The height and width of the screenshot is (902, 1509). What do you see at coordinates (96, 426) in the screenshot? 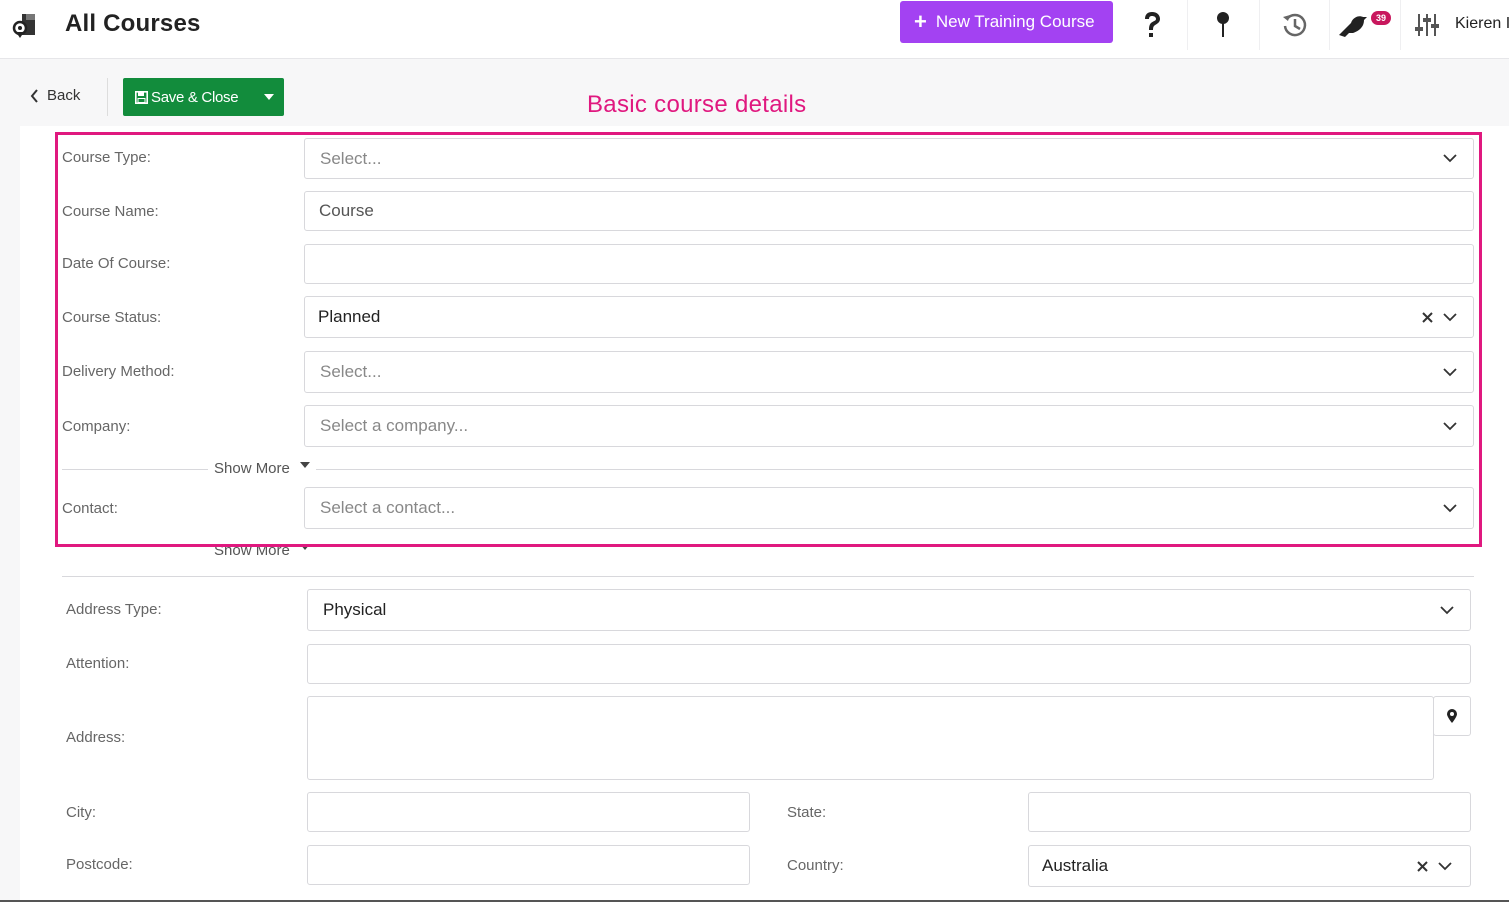
I see `company-label: Company:` at bounding box center [96, 426].